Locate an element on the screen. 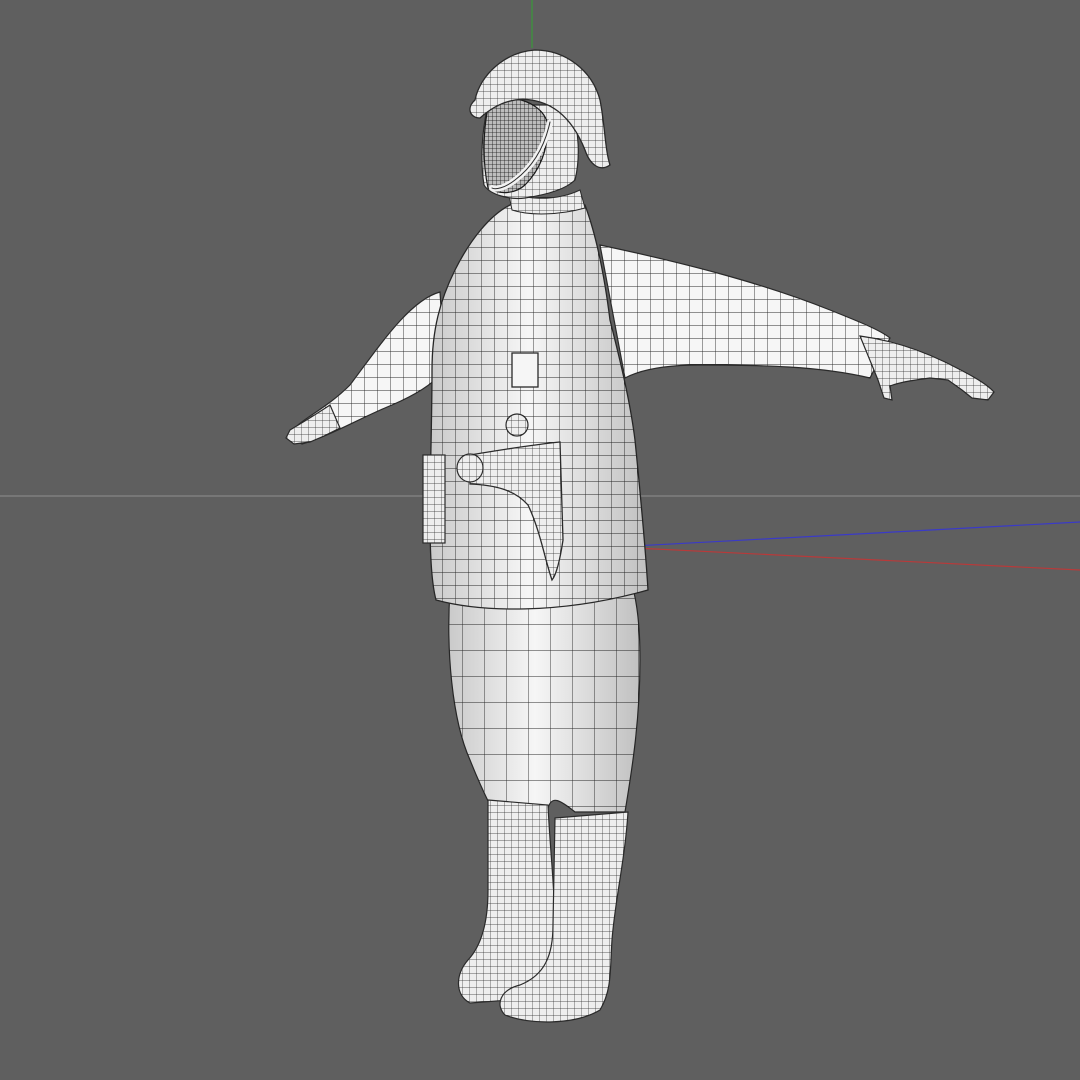 The width and height of the screenshot is (1080, 1080). trousers-shading is located at coordinates (544, 698).